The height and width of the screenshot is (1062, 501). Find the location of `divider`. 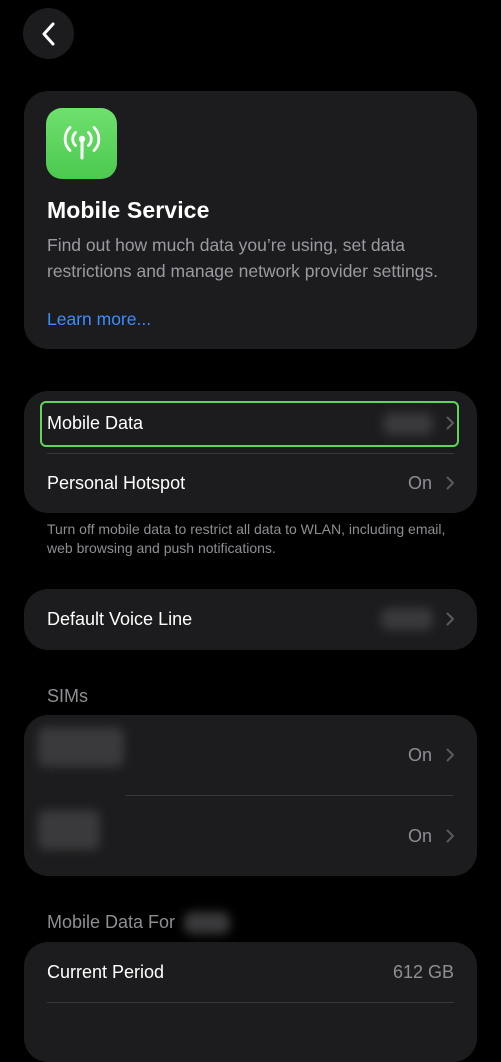

divider is located at coordinates (250, 1002).